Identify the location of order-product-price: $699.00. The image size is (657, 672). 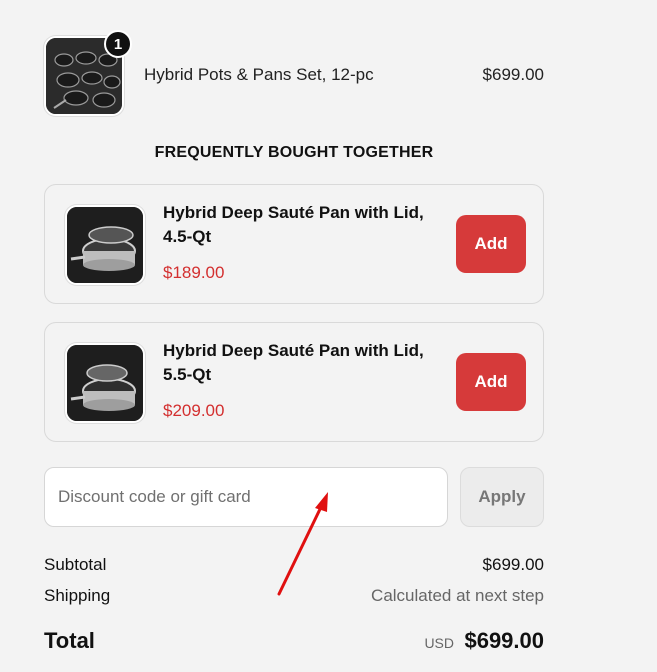
(513, 74).